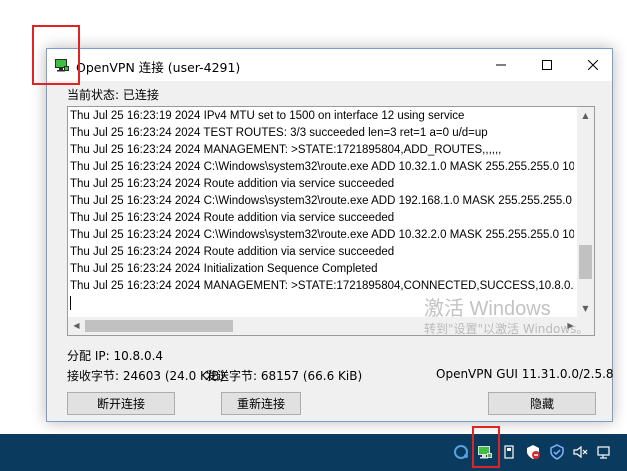 This screenshot has height=471, width=627. Describe the element at coordinates (70, 303) in the screenshot. I see `text-caret` at that location.